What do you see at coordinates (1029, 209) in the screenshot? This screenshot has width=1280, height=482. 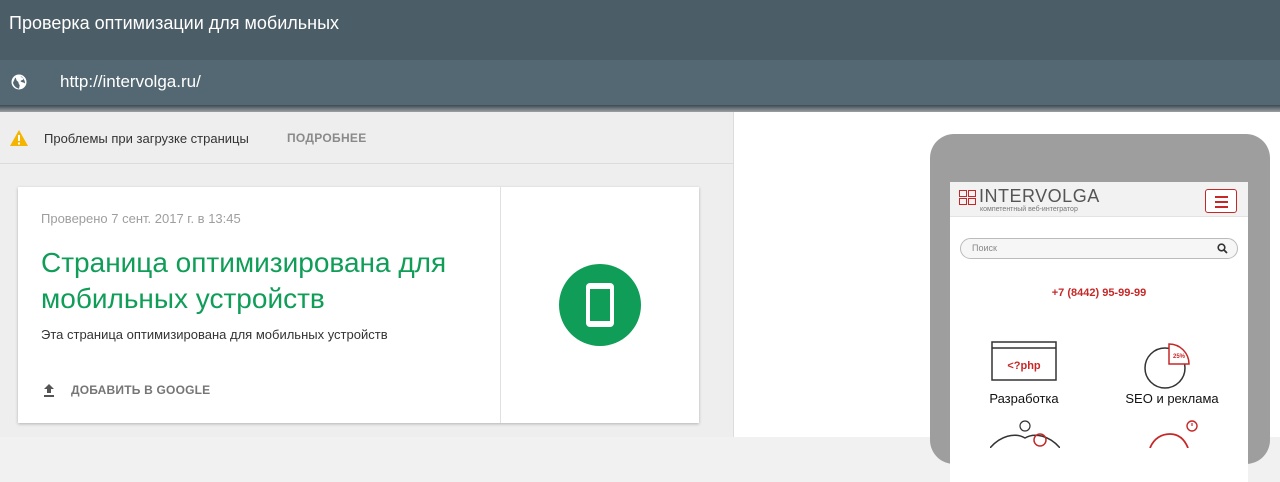 I see `site-tagline: компетентный веб-интегратор` at bounding box center [1029, 209].